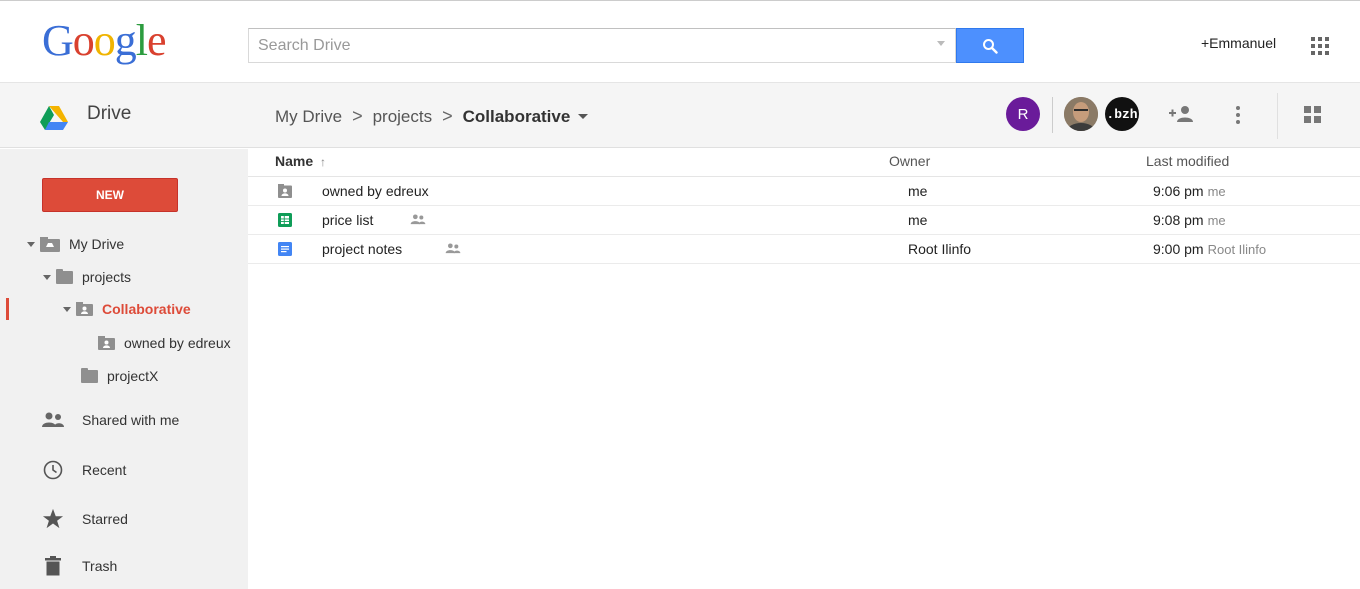  What do you see at coordinates (940, 249) in the screenshot?
I see `file-owner: Root Ilinfo` at bounding box center [940, 249].